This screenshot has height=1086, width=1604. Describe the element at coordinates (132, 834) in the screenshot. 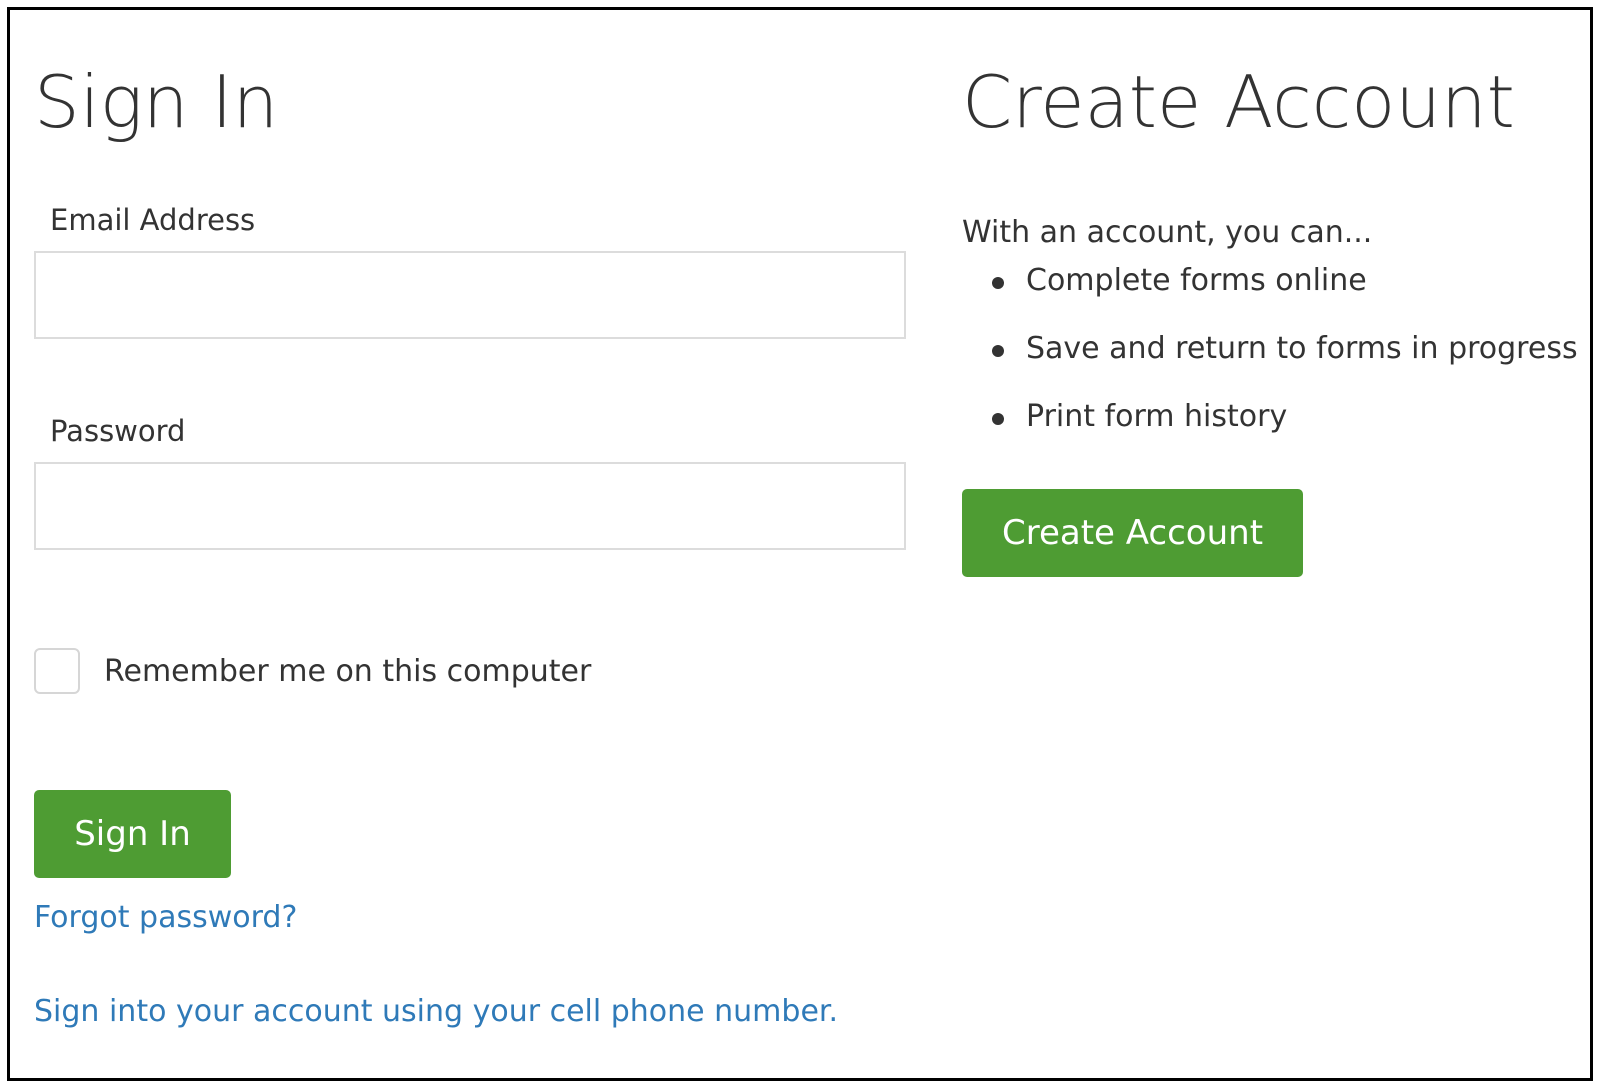

I see `sign-in-button: Sign In` at that location.